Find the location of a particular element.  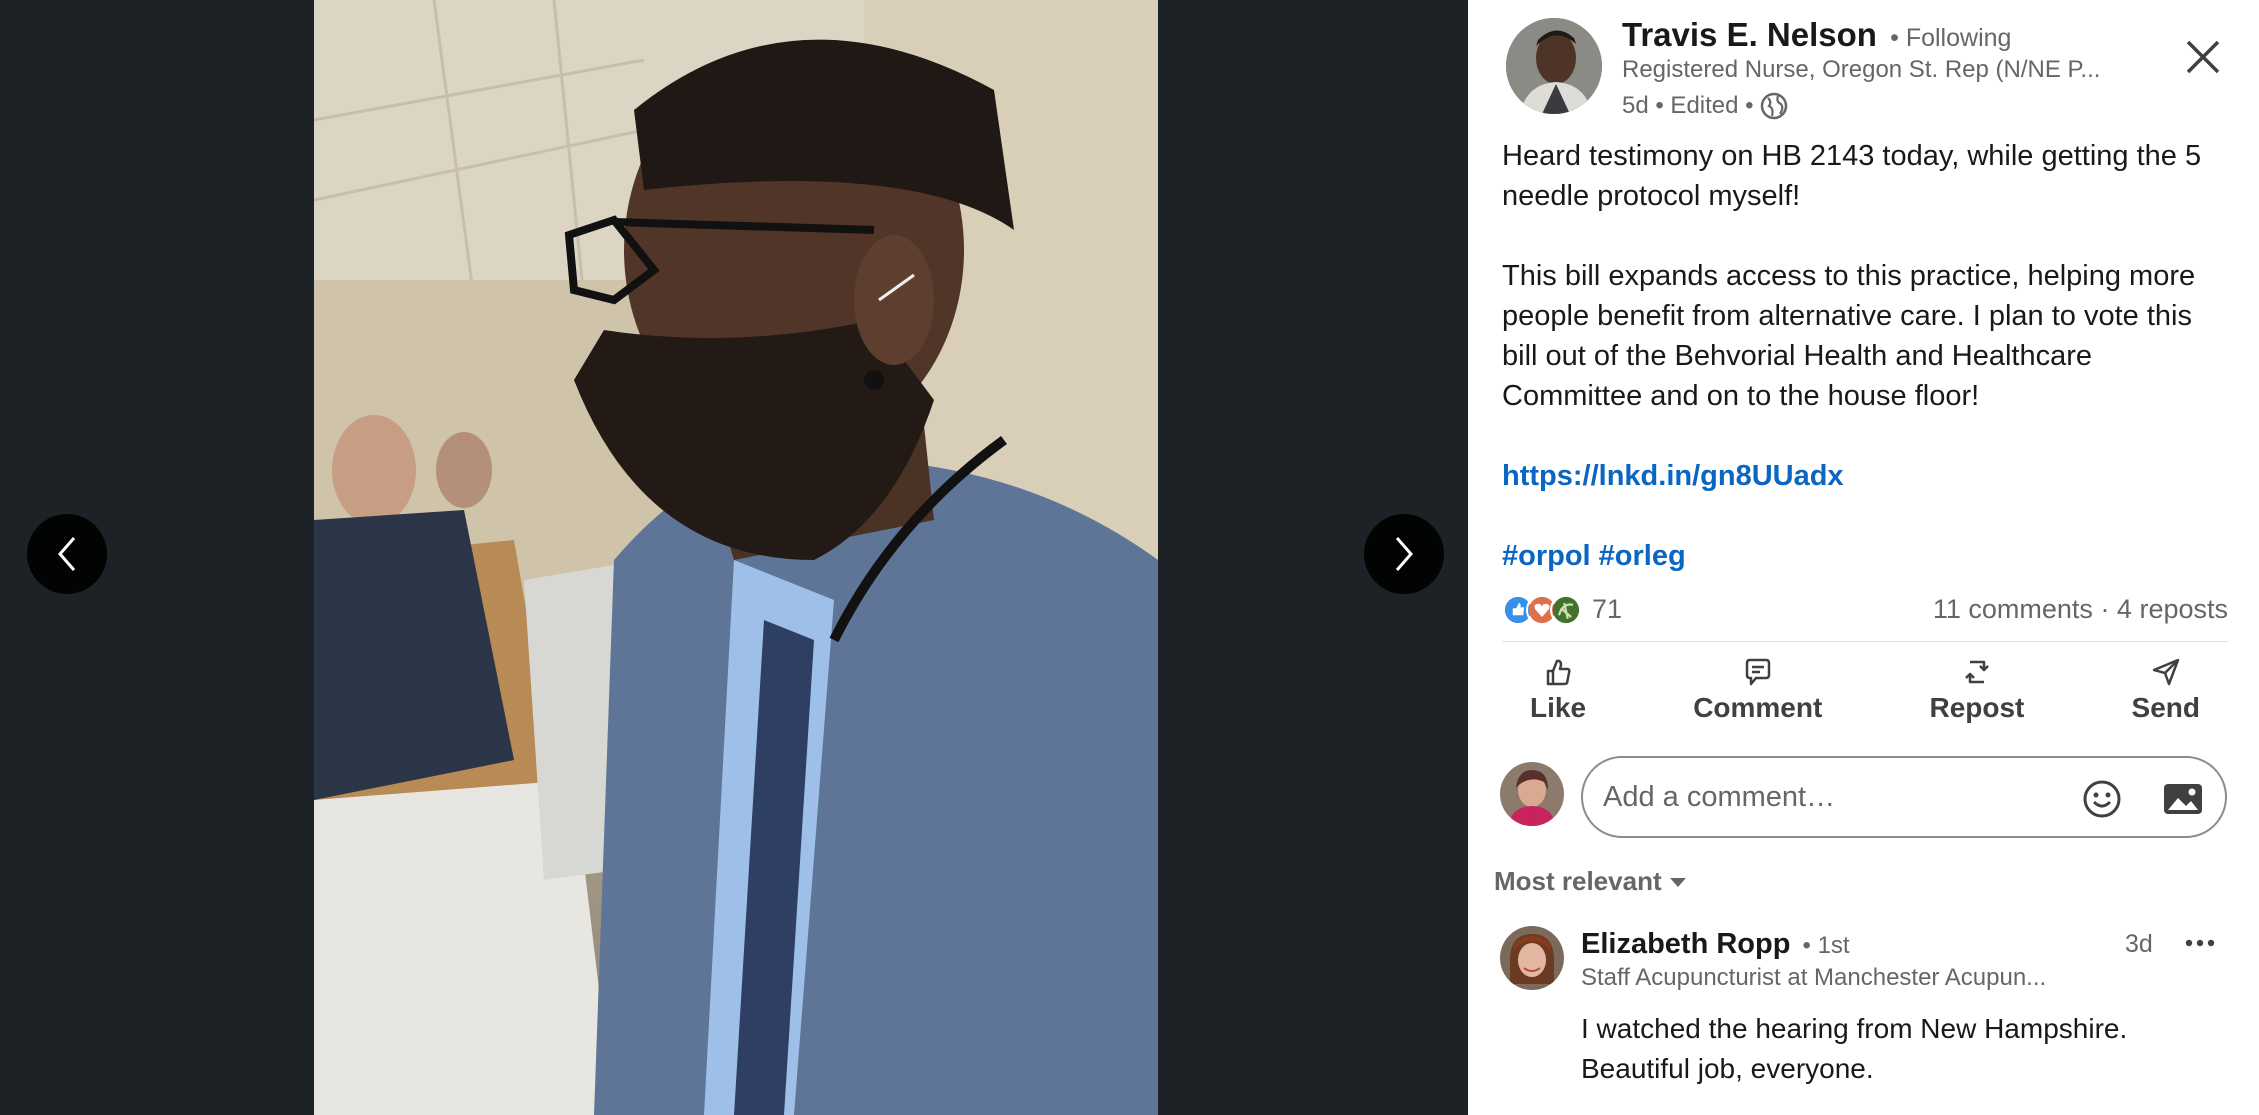

connection-degree: • 1st is located at coordinates (1826, 945).